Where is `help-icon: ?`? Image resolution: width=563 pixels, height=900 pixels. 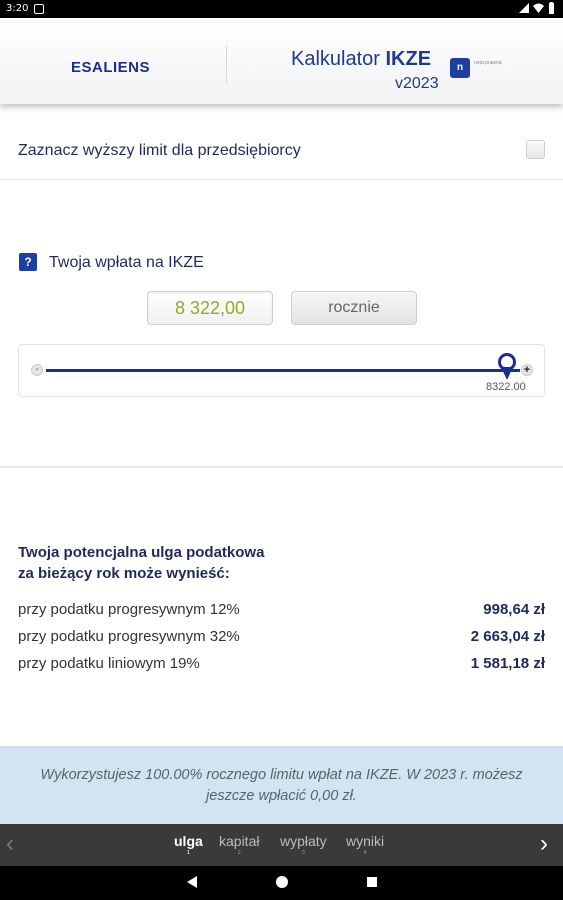 help-icon: ? is located at coordinates (28, 262).